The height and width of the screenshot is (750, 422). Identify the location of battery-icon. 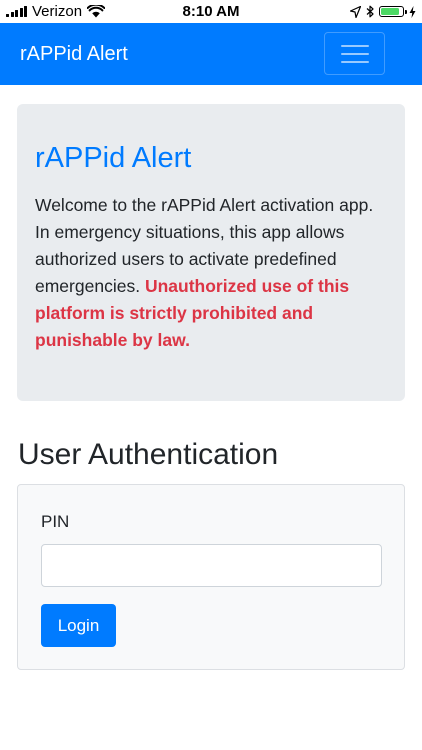
(393, 11).